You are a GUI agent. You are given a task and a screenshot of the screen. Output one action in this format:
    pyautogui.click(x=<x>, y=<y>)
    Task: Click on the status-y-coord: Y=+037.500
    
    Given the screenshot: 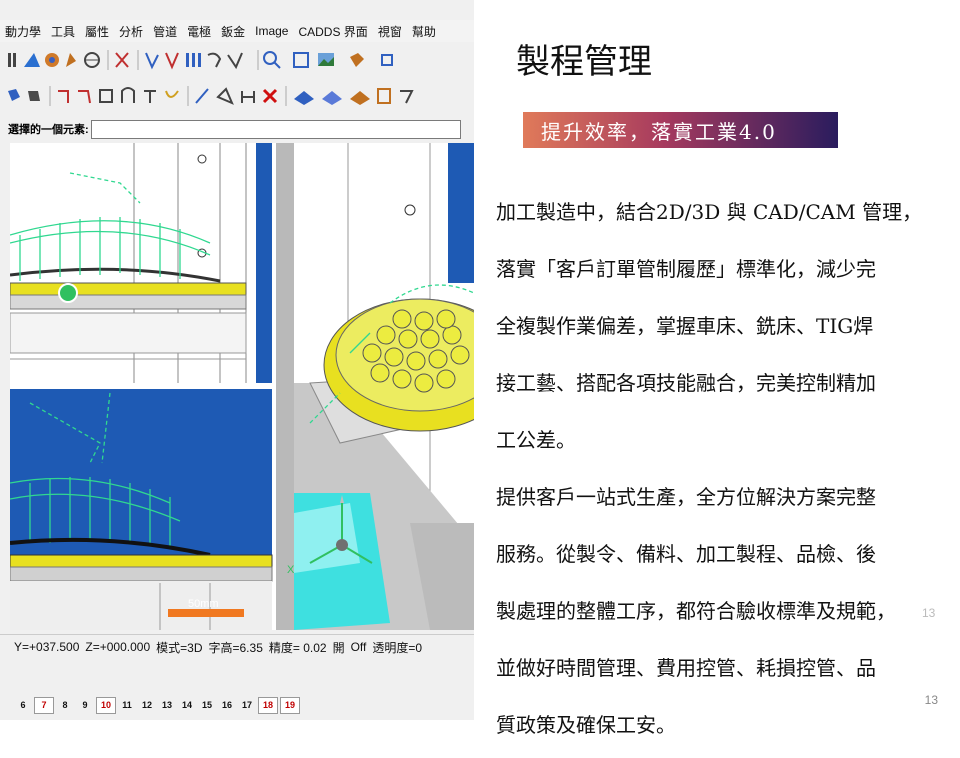 What is the action you would take?
    pyautogui.click(x=47, y=647)
    